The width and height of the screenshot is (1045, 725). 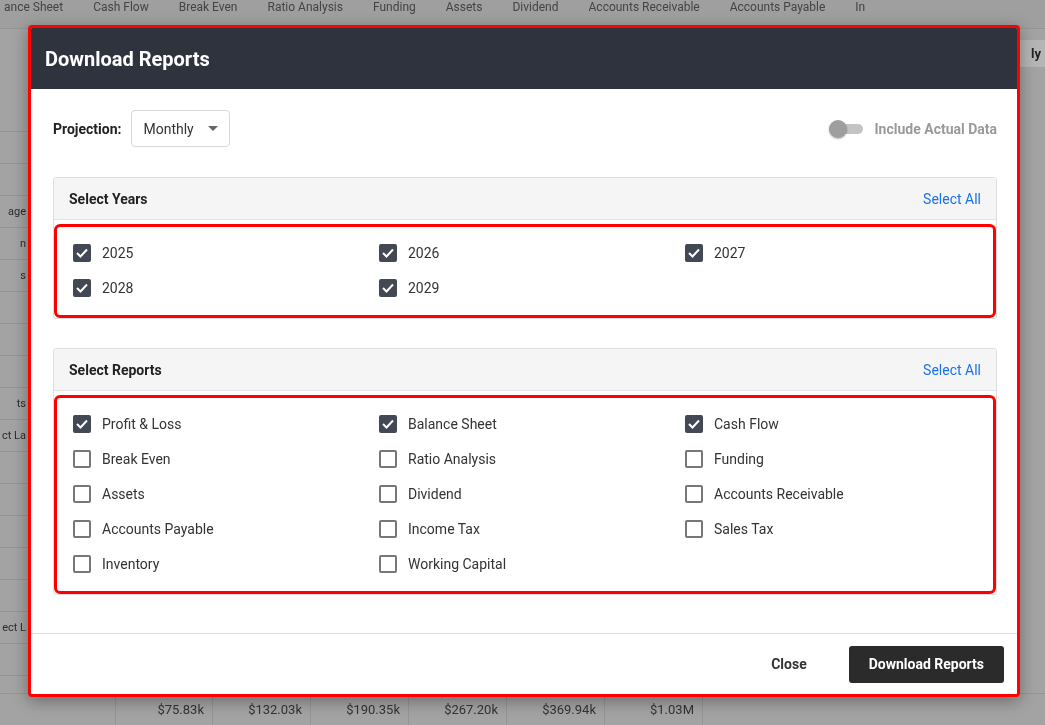 I want to click on report-tab: Accounts Payable, so click(x=777, y=7).